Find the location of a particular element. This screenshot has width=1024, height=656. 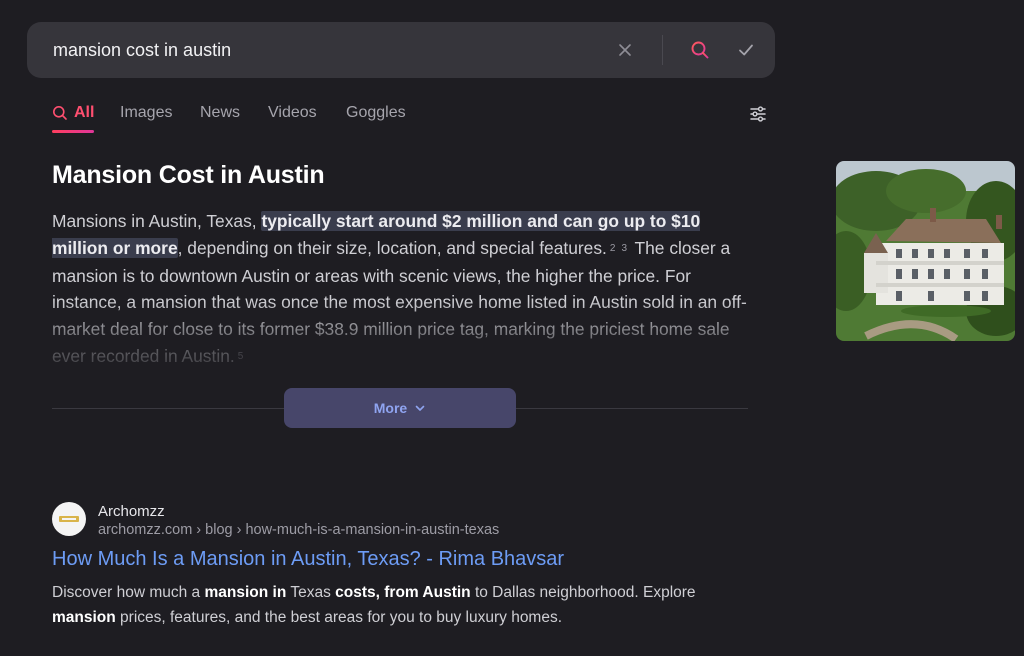

filter-settings-button is located at coordinates (758, 114).